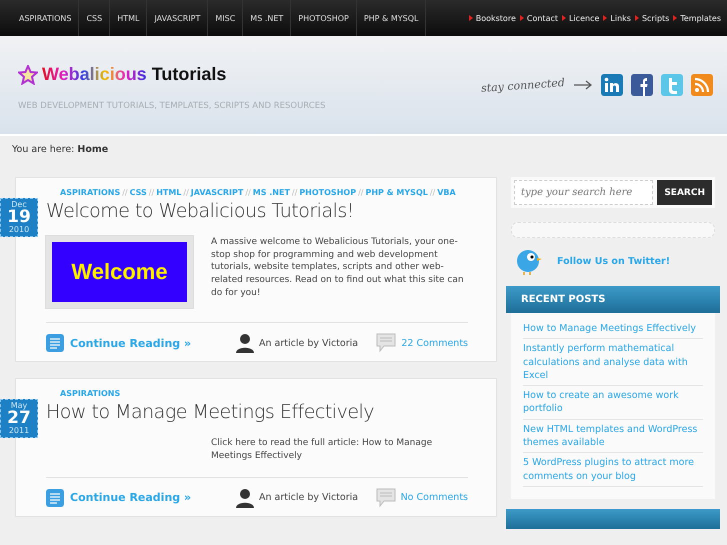 The image size is (727, 545). I want to click on recent-post-link: 5 WordPress plugins to attract more comments on your blog, so click(613, 470).